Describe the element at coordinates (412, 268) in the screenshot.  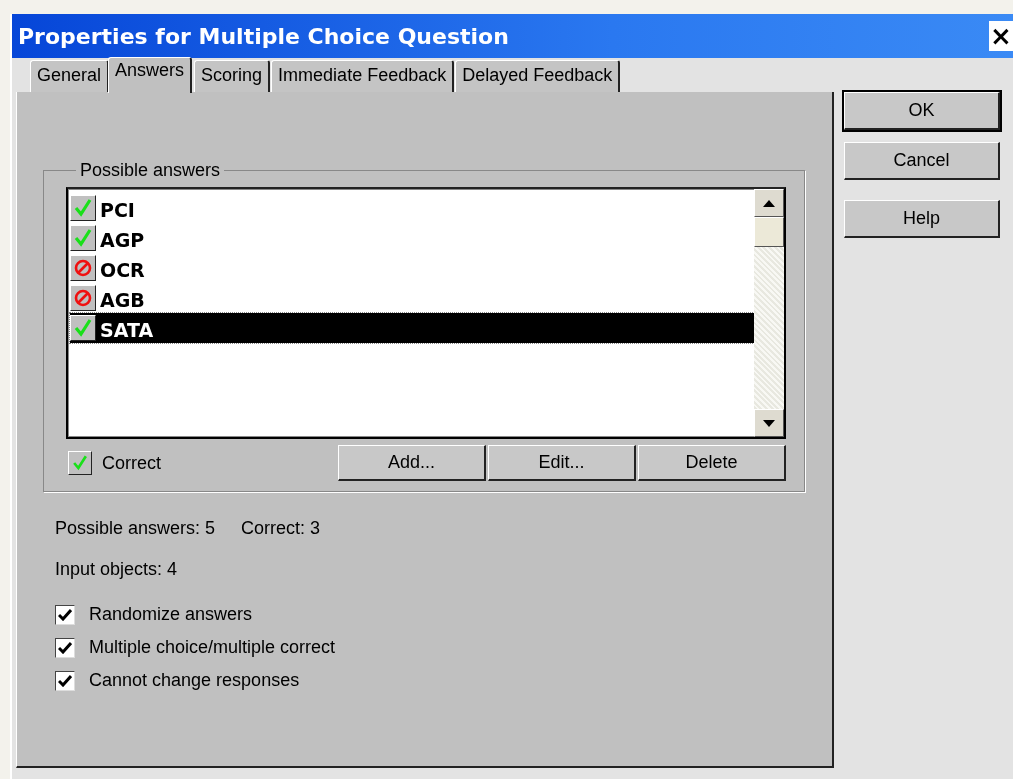
I see `answer-item: OCR` at that location.